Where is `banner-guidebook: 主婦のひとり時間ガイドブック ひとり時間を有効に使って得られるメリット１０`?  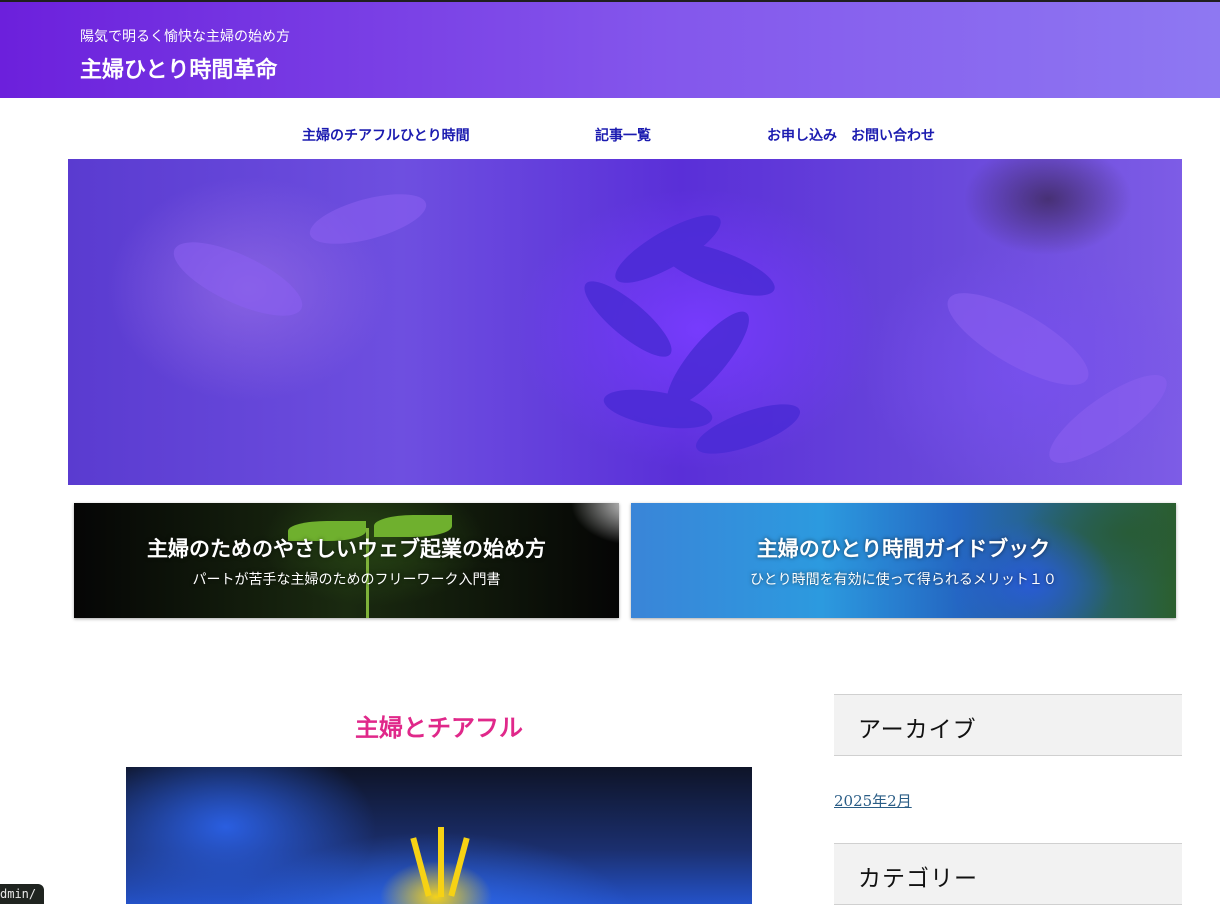
banner-guidebook: 主婦のひとり時間ガイドブック ひとり時間を有効に使って得られるメリット１０ is located at coordinates (903, 560).